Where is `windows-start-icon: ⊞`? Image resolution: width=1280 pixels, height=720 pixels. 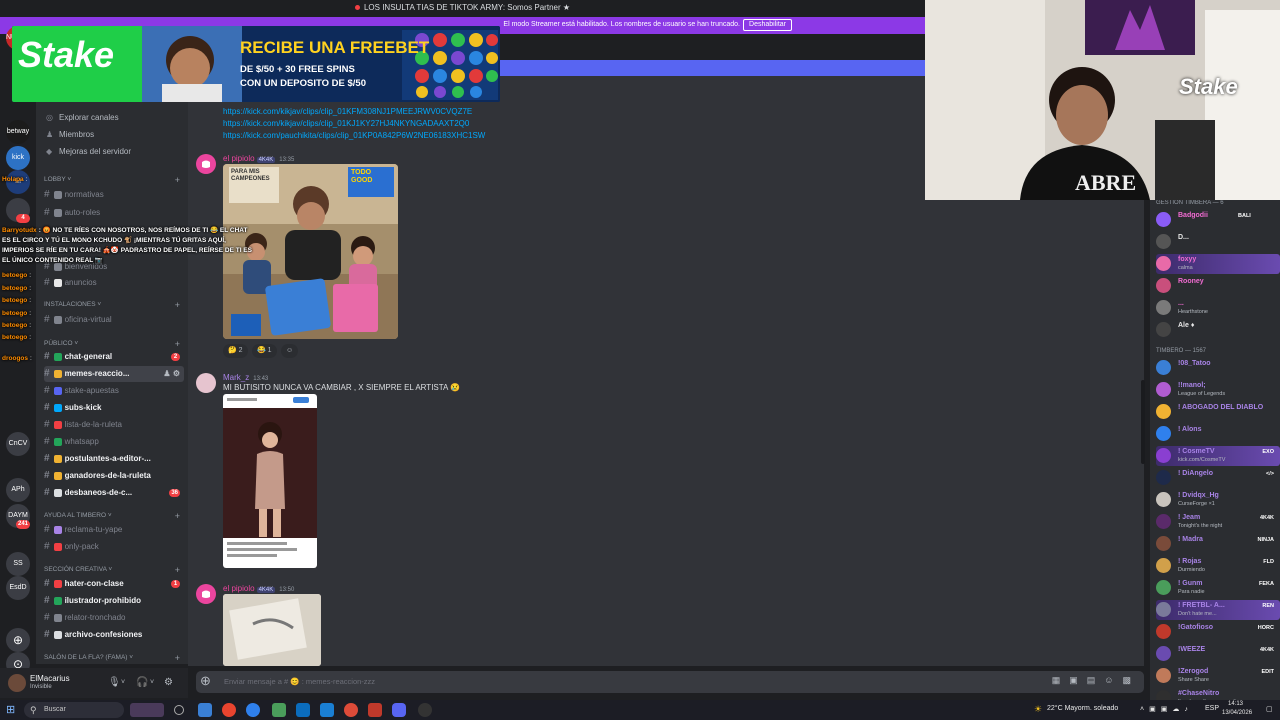 windows-start-icon: ⊞ is located at coordinates (10, 709).